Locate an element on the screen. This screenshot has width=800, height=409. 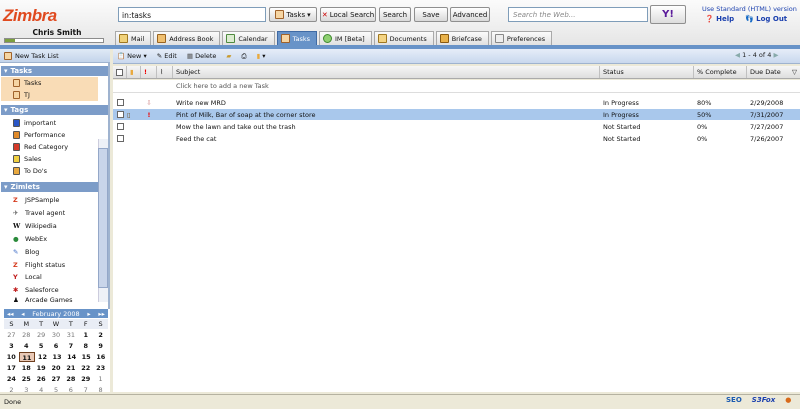
calendar-day: 19 is located at coordinates (41, 368).